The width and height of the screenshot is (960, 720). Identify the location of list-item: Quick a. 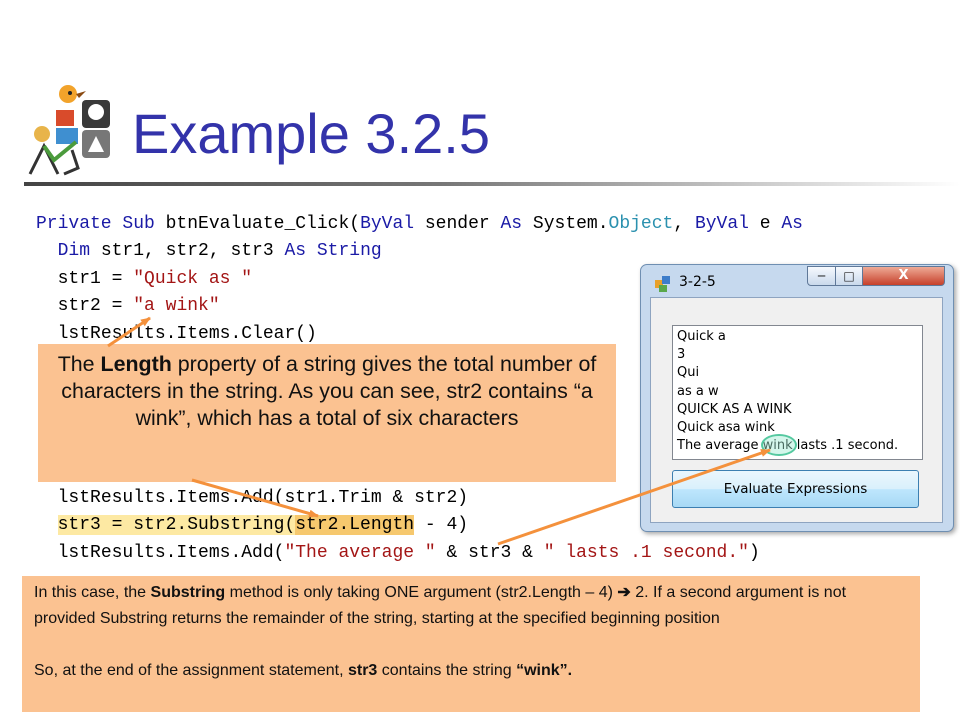
(799, 337).